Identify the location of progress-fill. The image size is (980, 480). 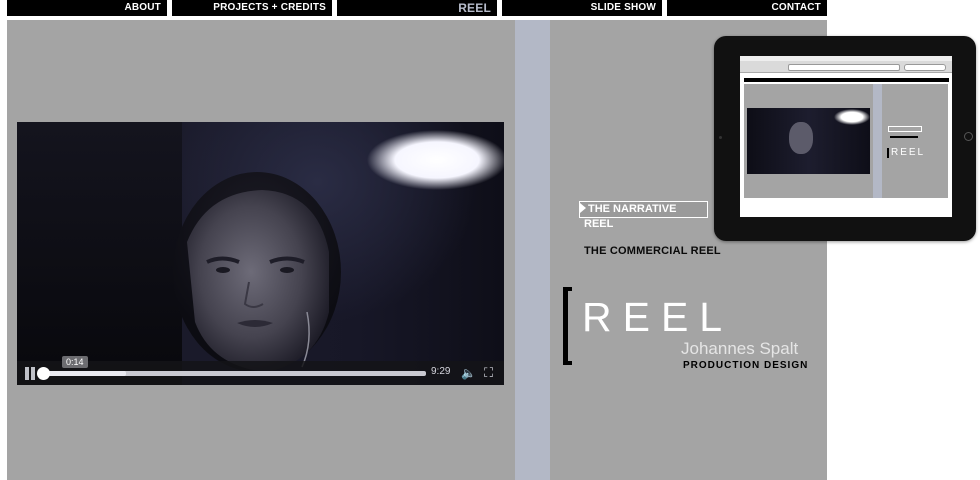
(83, 373).